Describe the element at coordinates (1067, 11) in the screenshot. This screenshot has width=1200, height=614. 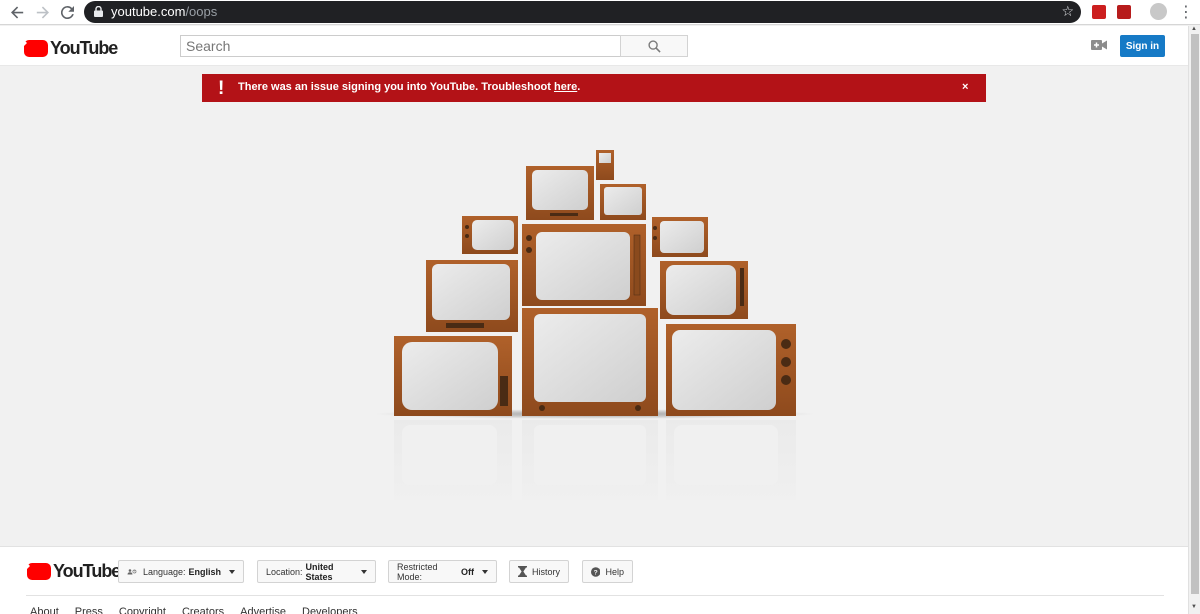
I see `bookmark-star-icon: ☆` at that location.